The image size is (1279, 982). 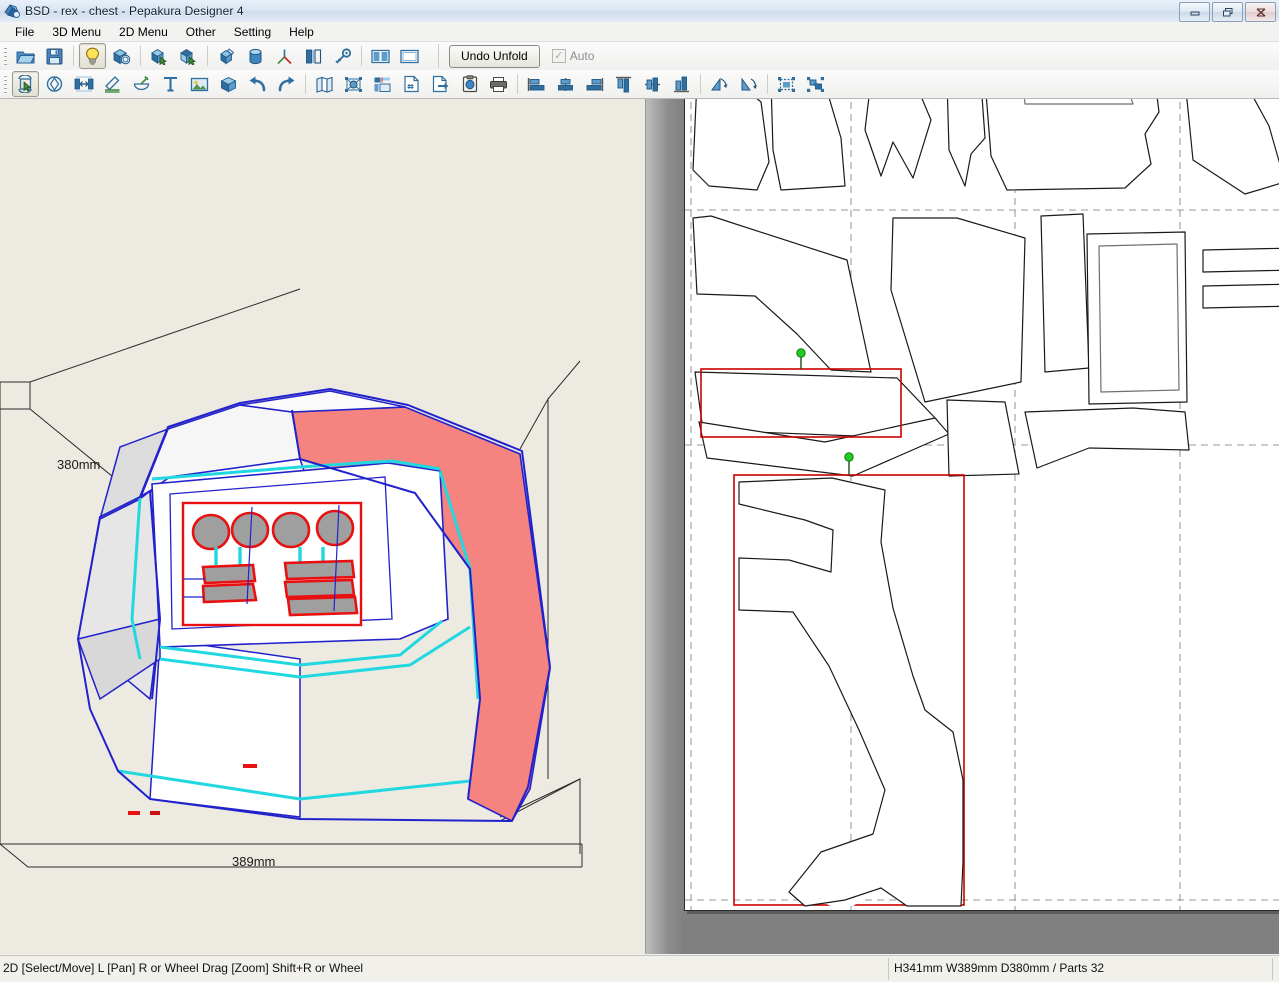 I want to click on title-bar: BSD - rex - chest - Pepakura Designer 4, so click(x=639, y=11).